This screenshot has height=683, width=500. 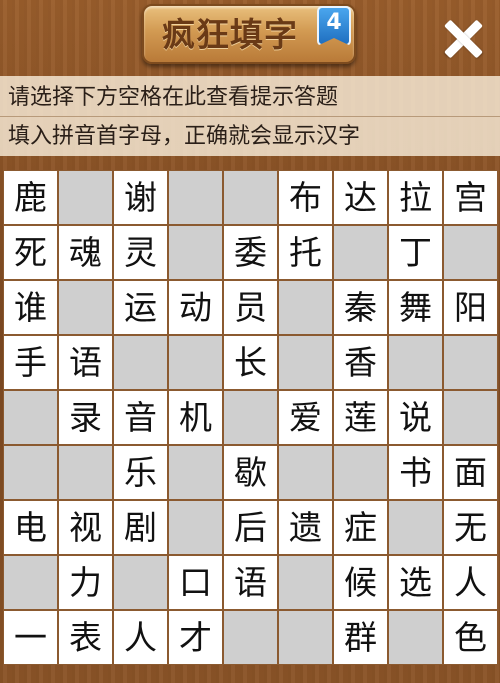 What do you see at coordinates (140, 527) in the screenshot?
I see `grid-cell-filled: 剧` at bounding box center [140, 527].